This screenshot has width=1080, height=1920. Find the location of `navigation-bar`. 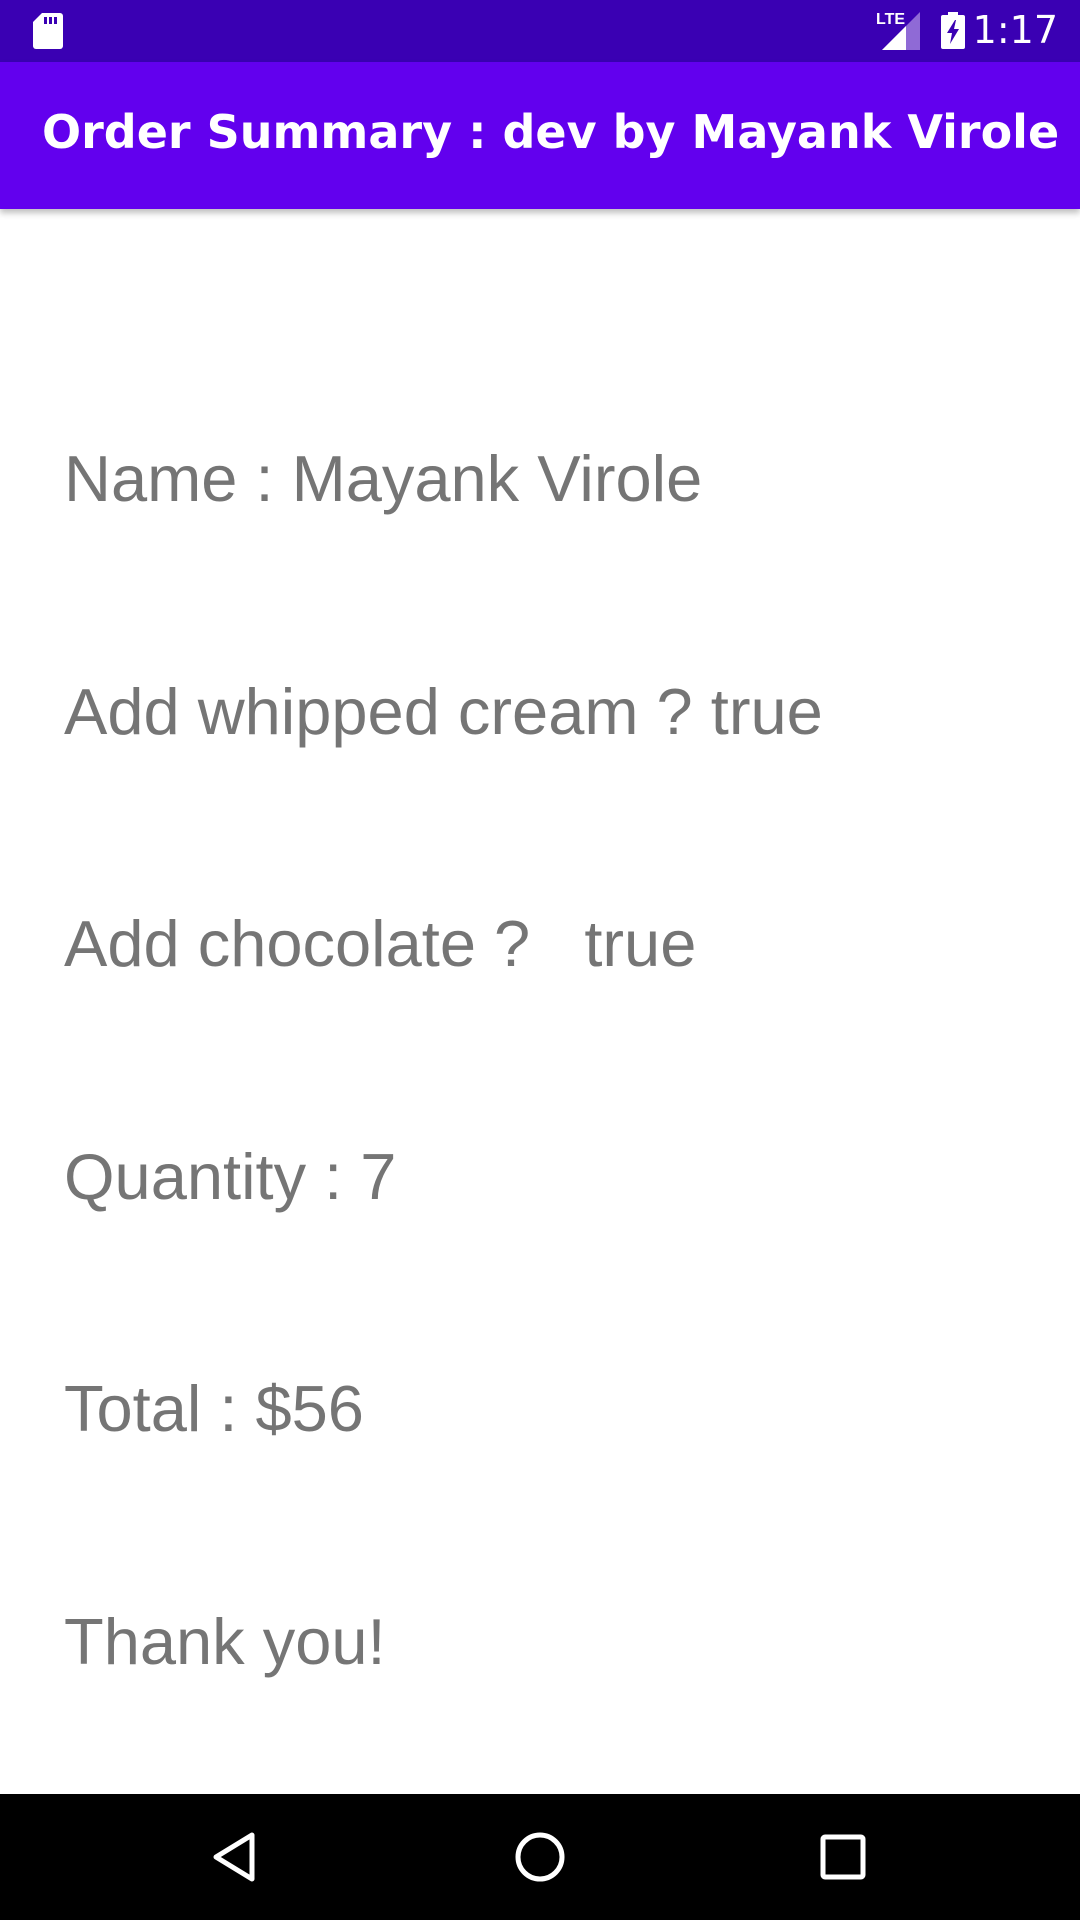

navigation-bar is located at coordinates (540, 1857).